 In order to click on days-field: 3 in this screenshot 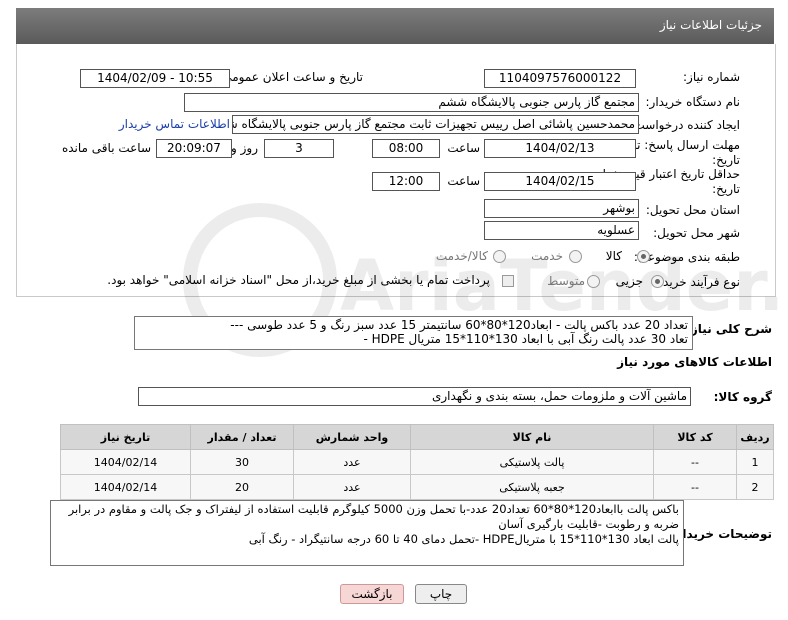, I will do `click(299, 148)`.